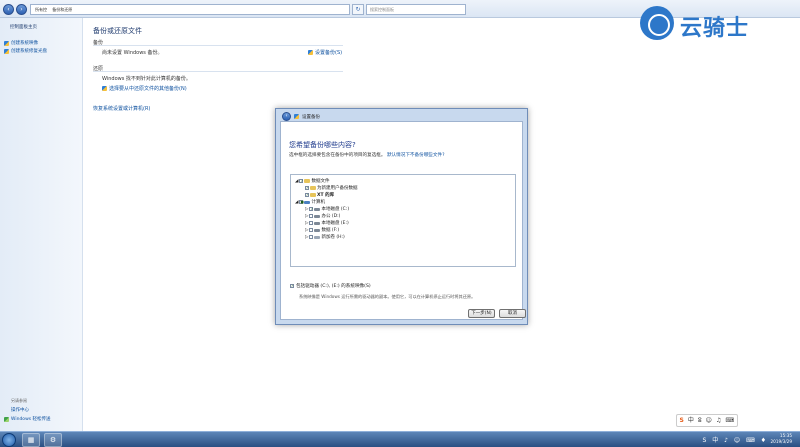  I want to click on sidebar-item-repair-disc: 创建系统修复光盘, so click(25, 51).